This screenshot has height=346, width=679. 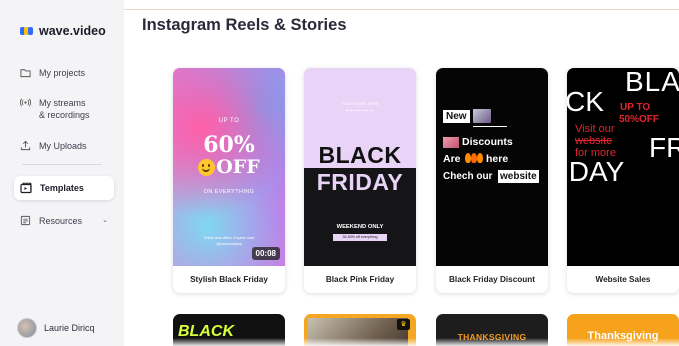 What do you see at coordinates (360, 227) in the screenshot?
I see `thumb-text: WEEKEND ONLY` at bounding box center [360, 227].